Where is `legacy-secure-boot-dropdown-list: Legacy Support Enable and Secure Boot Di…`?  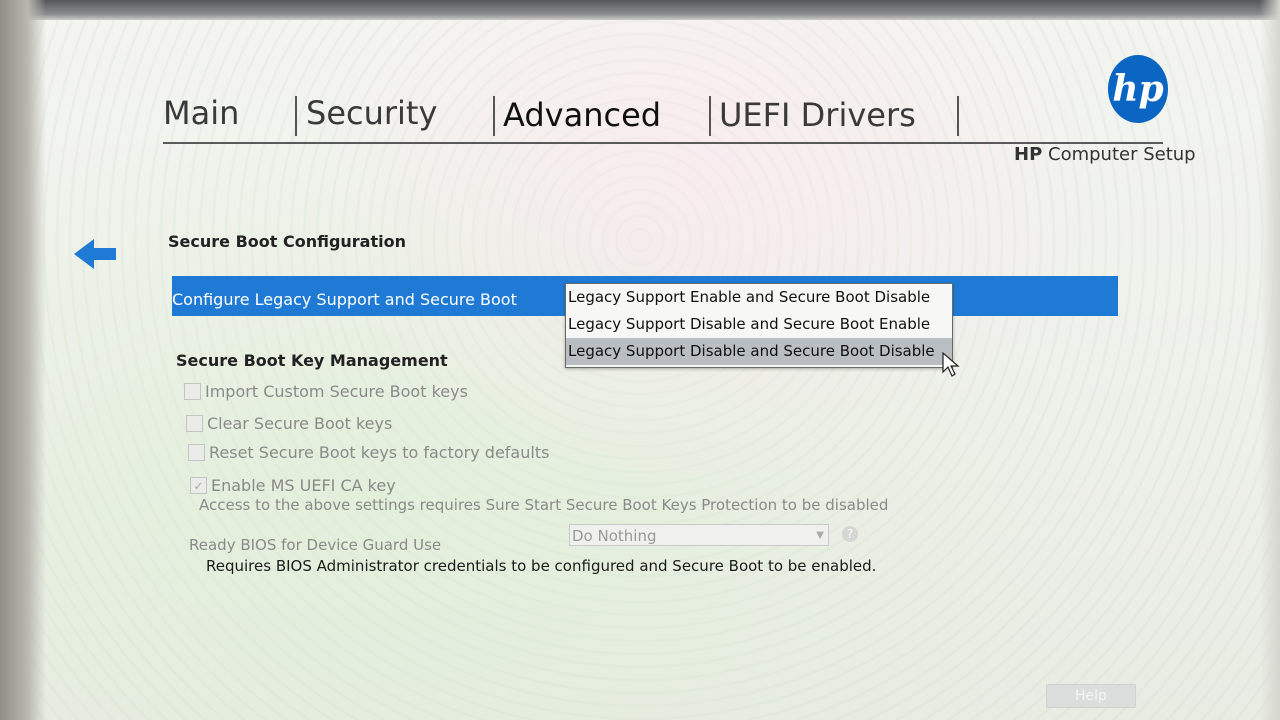 legacy-secure-boot-dropdown-list: Legacy Support Enable and Secure Boot Di… is located at coordinates (759, 325).